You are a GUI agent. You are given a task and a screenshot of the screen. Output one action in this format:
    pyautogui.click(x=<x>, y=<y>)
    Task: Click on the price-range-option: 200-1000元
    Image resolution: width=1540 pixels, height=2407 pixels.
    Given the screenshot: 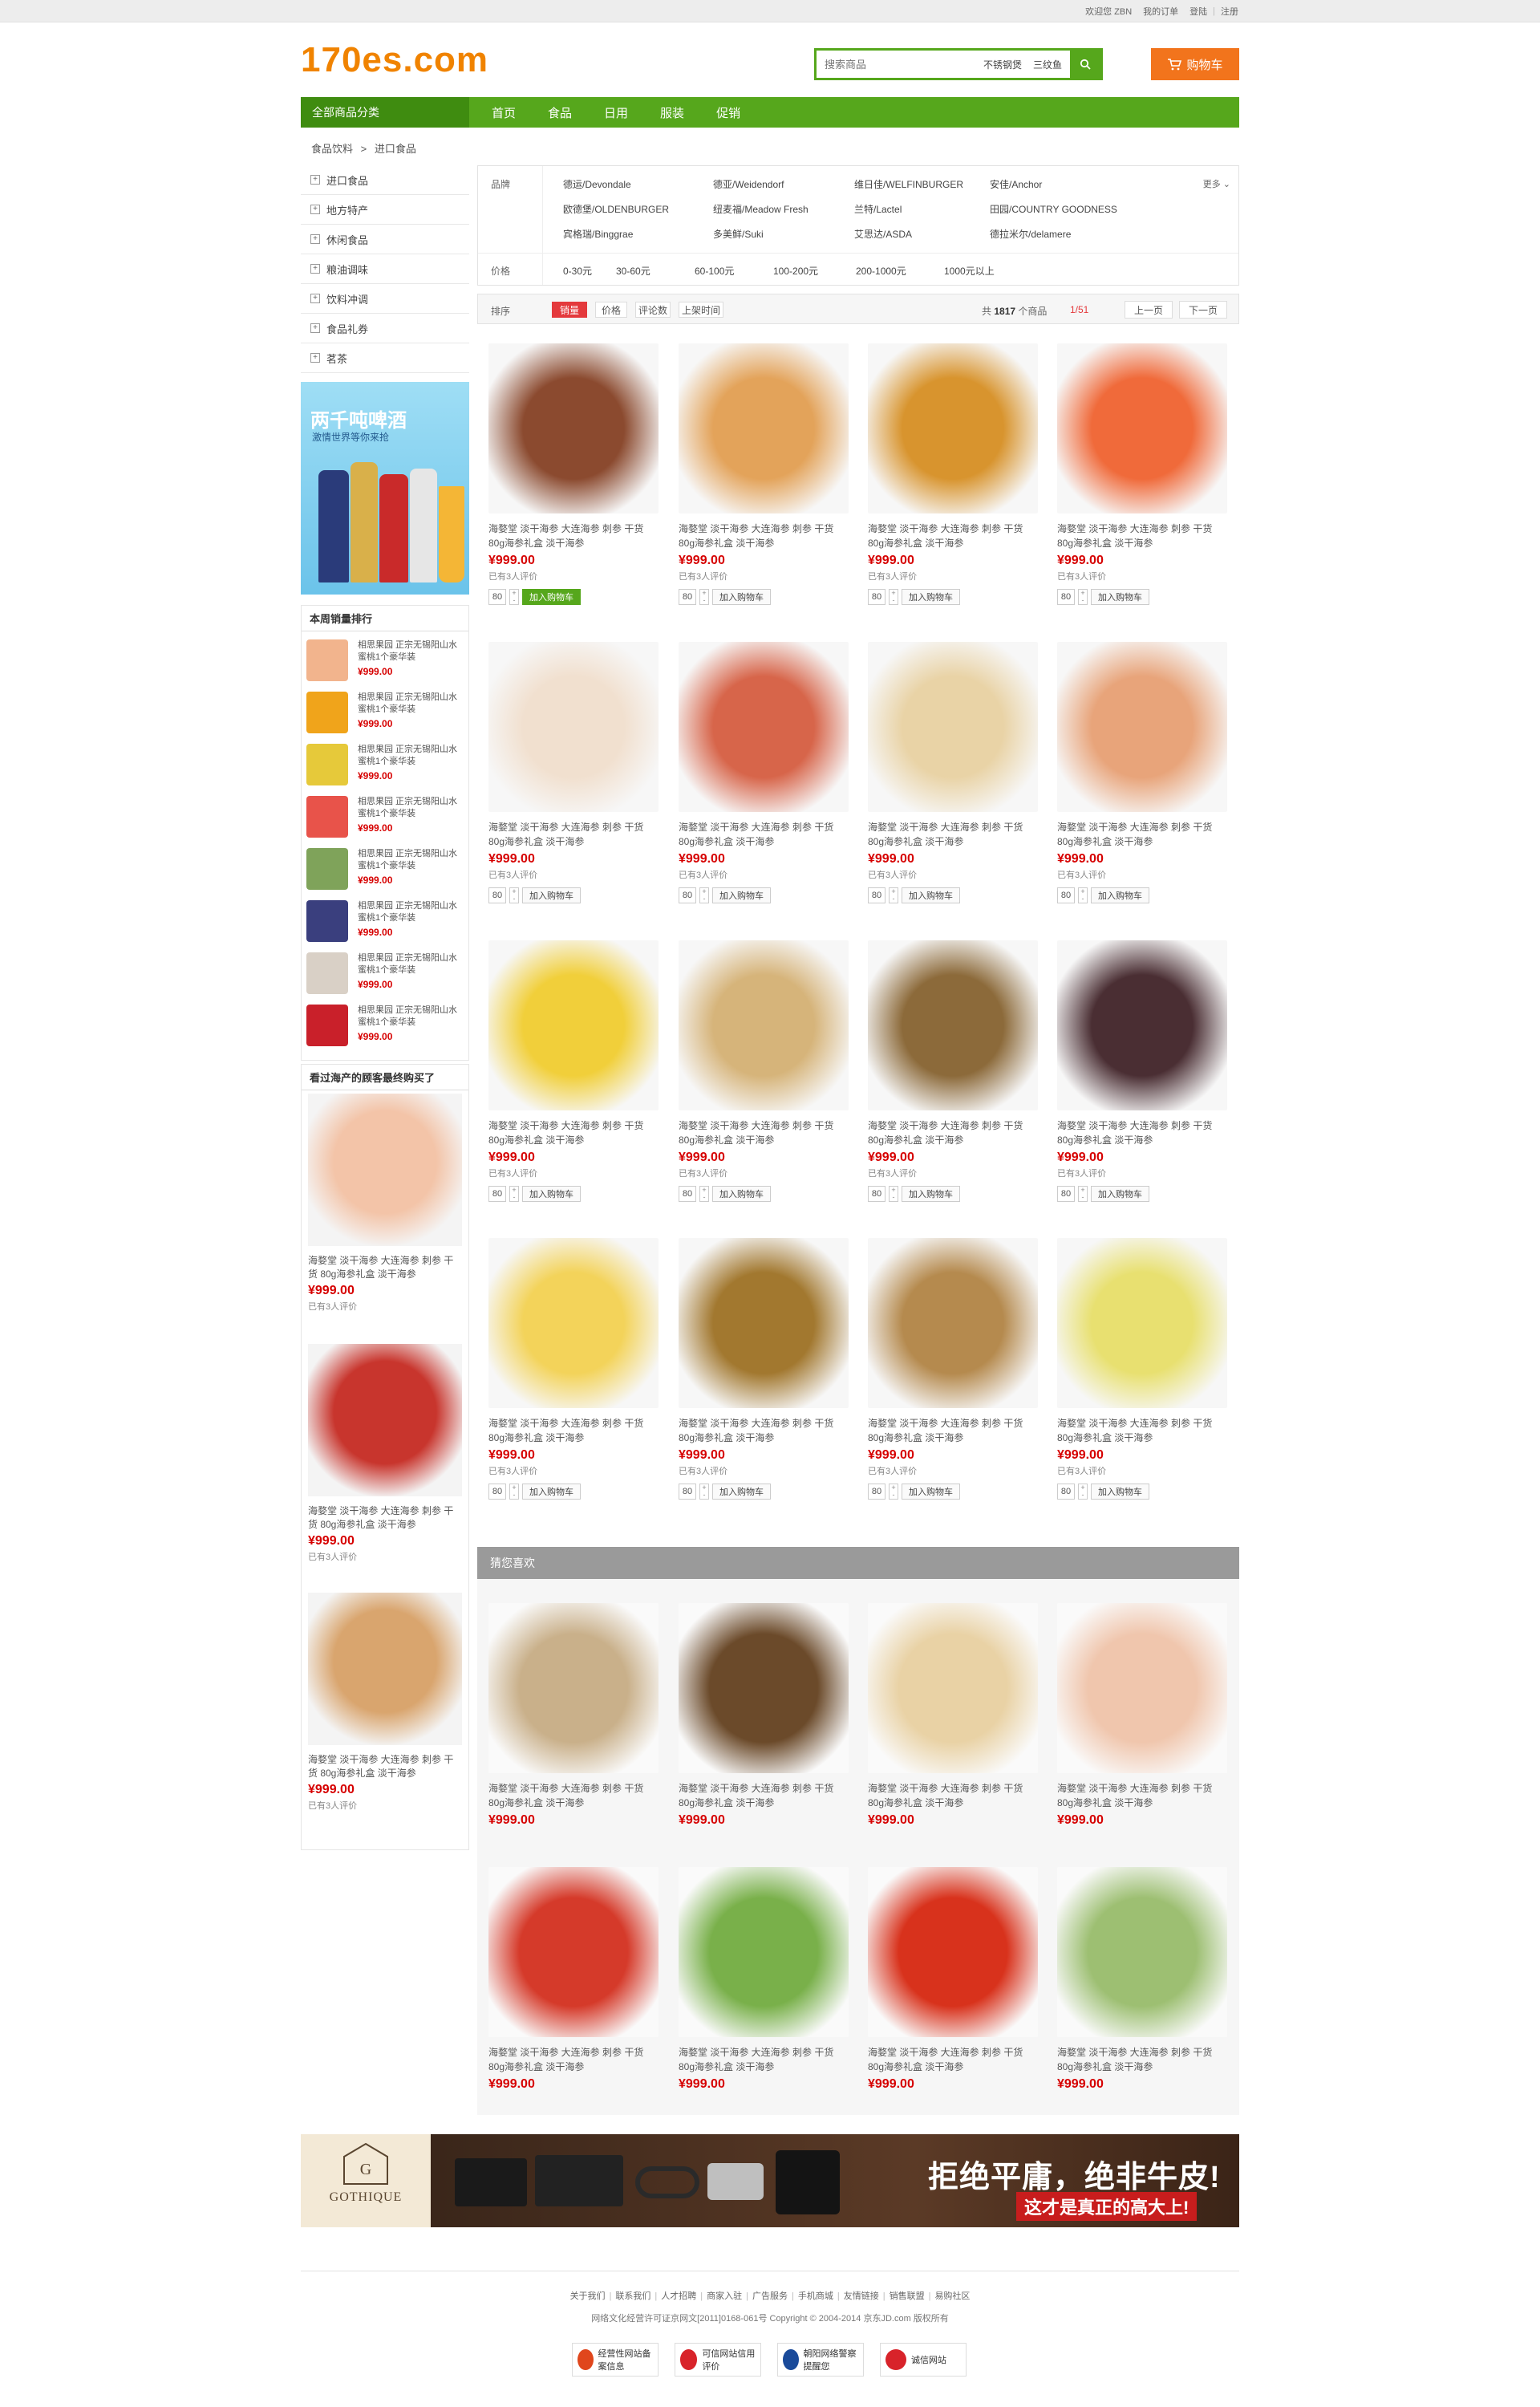 What is the action you would take?
    pyautogui.click(x=881, y=271)
    